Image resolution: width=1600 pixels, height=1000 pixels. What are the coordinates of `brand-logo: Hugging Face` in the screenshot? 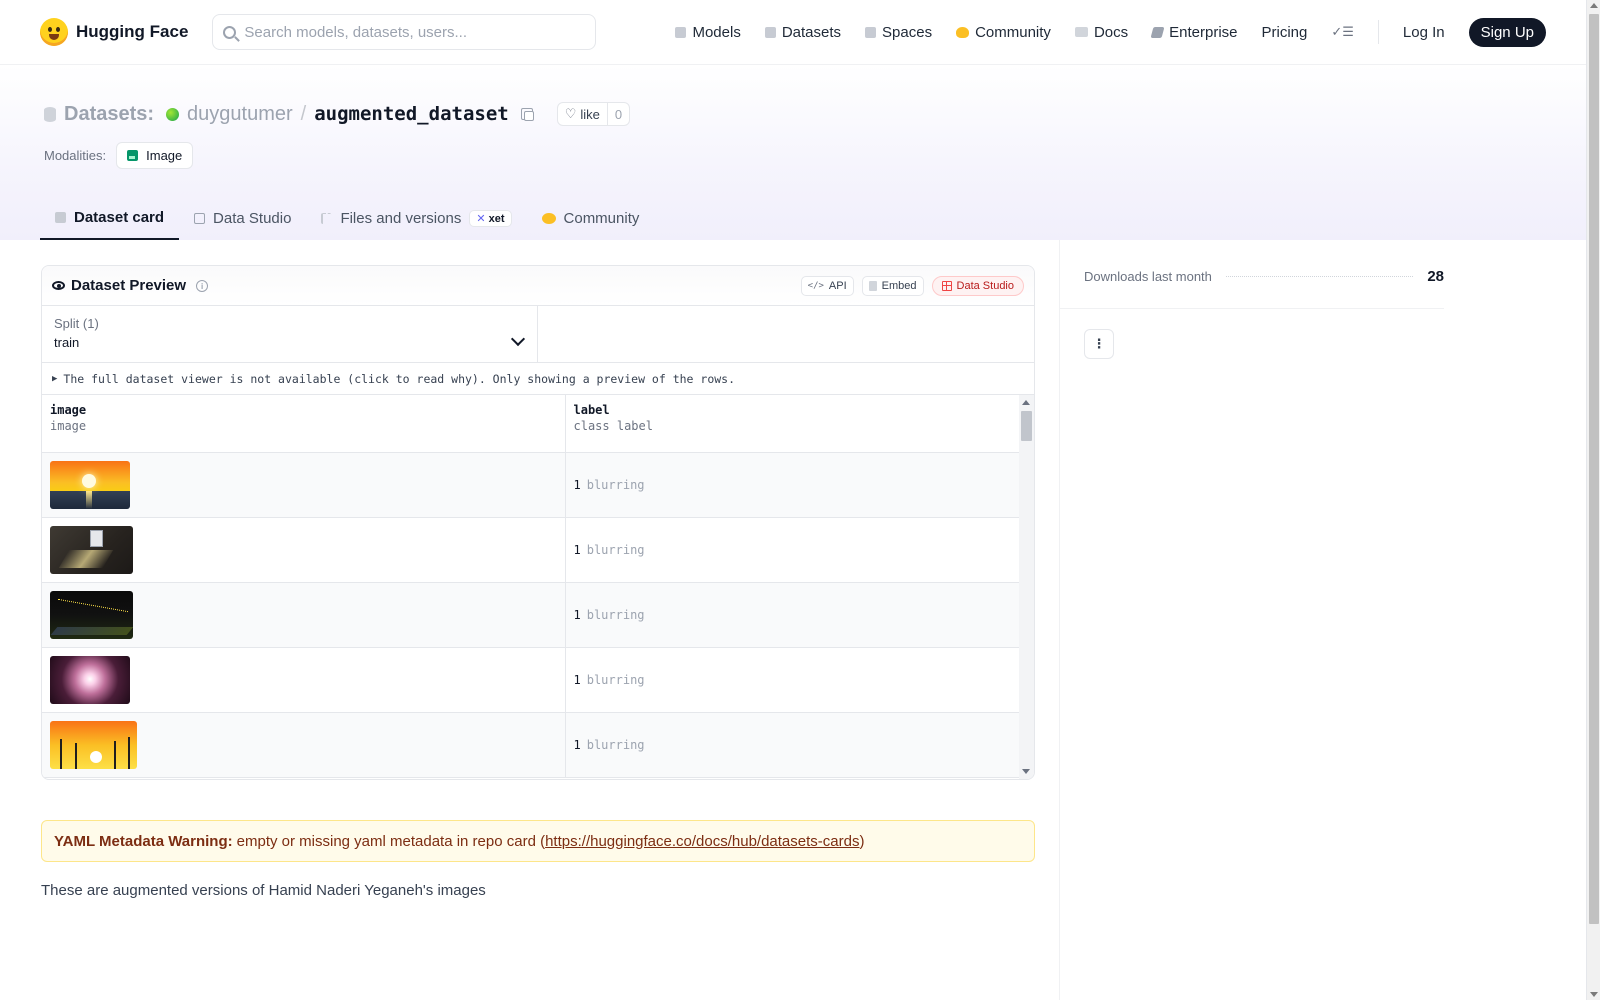 It's located at (114, 32).